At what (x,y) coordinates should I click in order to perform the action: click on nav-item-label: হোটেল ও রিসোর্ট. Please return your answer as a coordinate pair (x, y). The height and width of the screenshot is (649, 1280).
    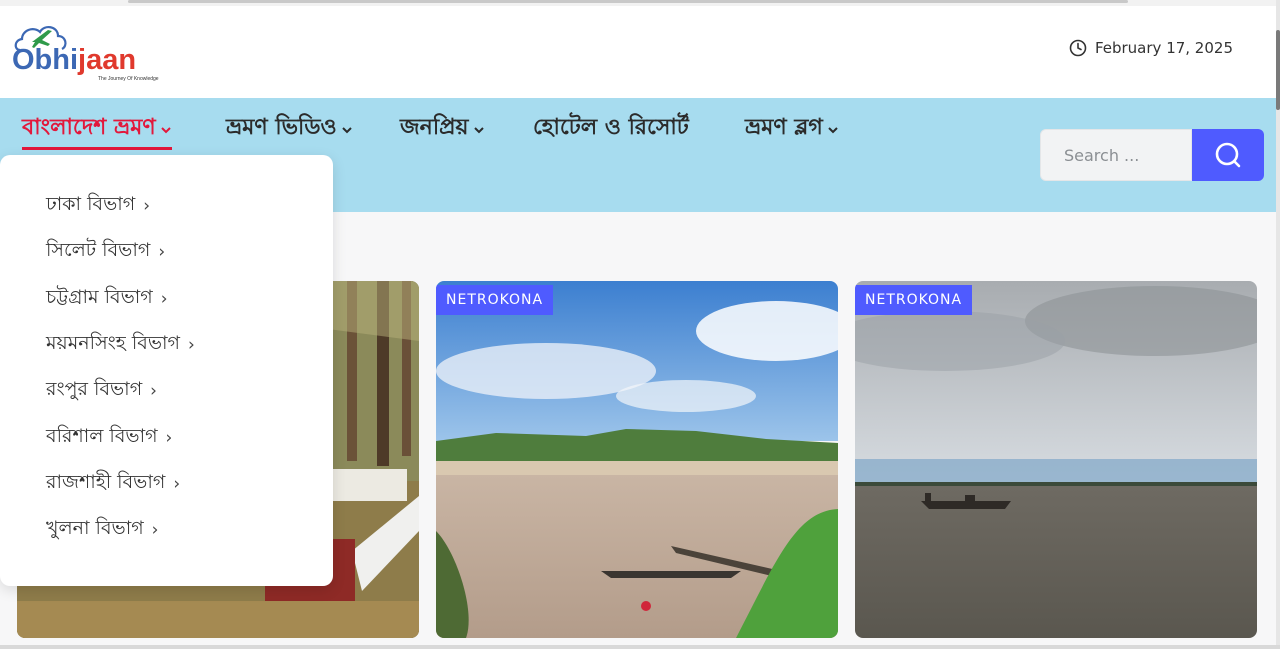
    Looking at the image, I should click on (611, 127).